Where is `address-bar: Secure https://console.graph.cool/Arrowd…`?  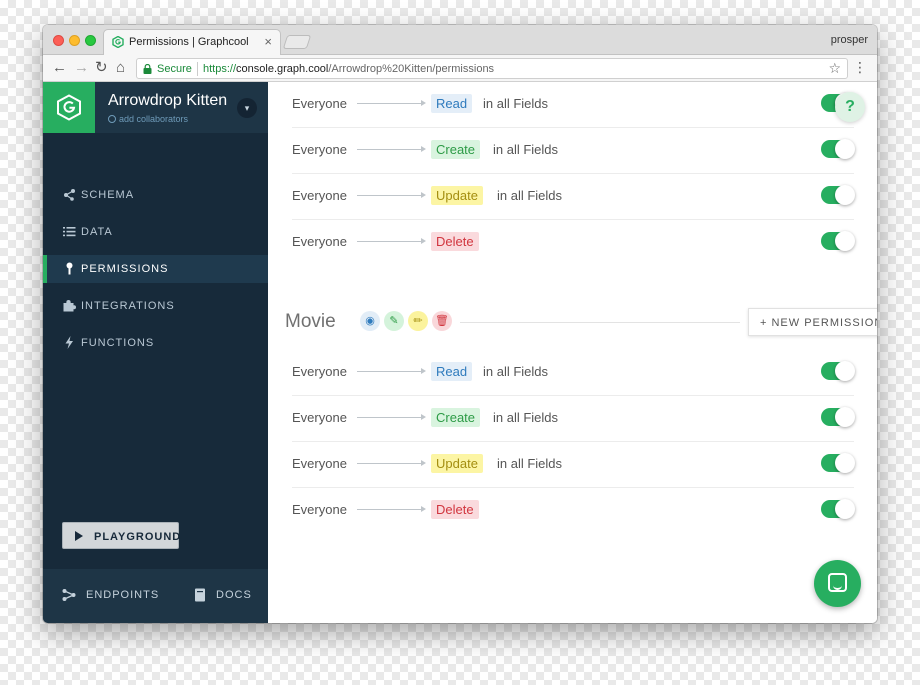 address-bar: Secure https://console.graph.cool/Arrowd… is located at coordinates (492, 68).